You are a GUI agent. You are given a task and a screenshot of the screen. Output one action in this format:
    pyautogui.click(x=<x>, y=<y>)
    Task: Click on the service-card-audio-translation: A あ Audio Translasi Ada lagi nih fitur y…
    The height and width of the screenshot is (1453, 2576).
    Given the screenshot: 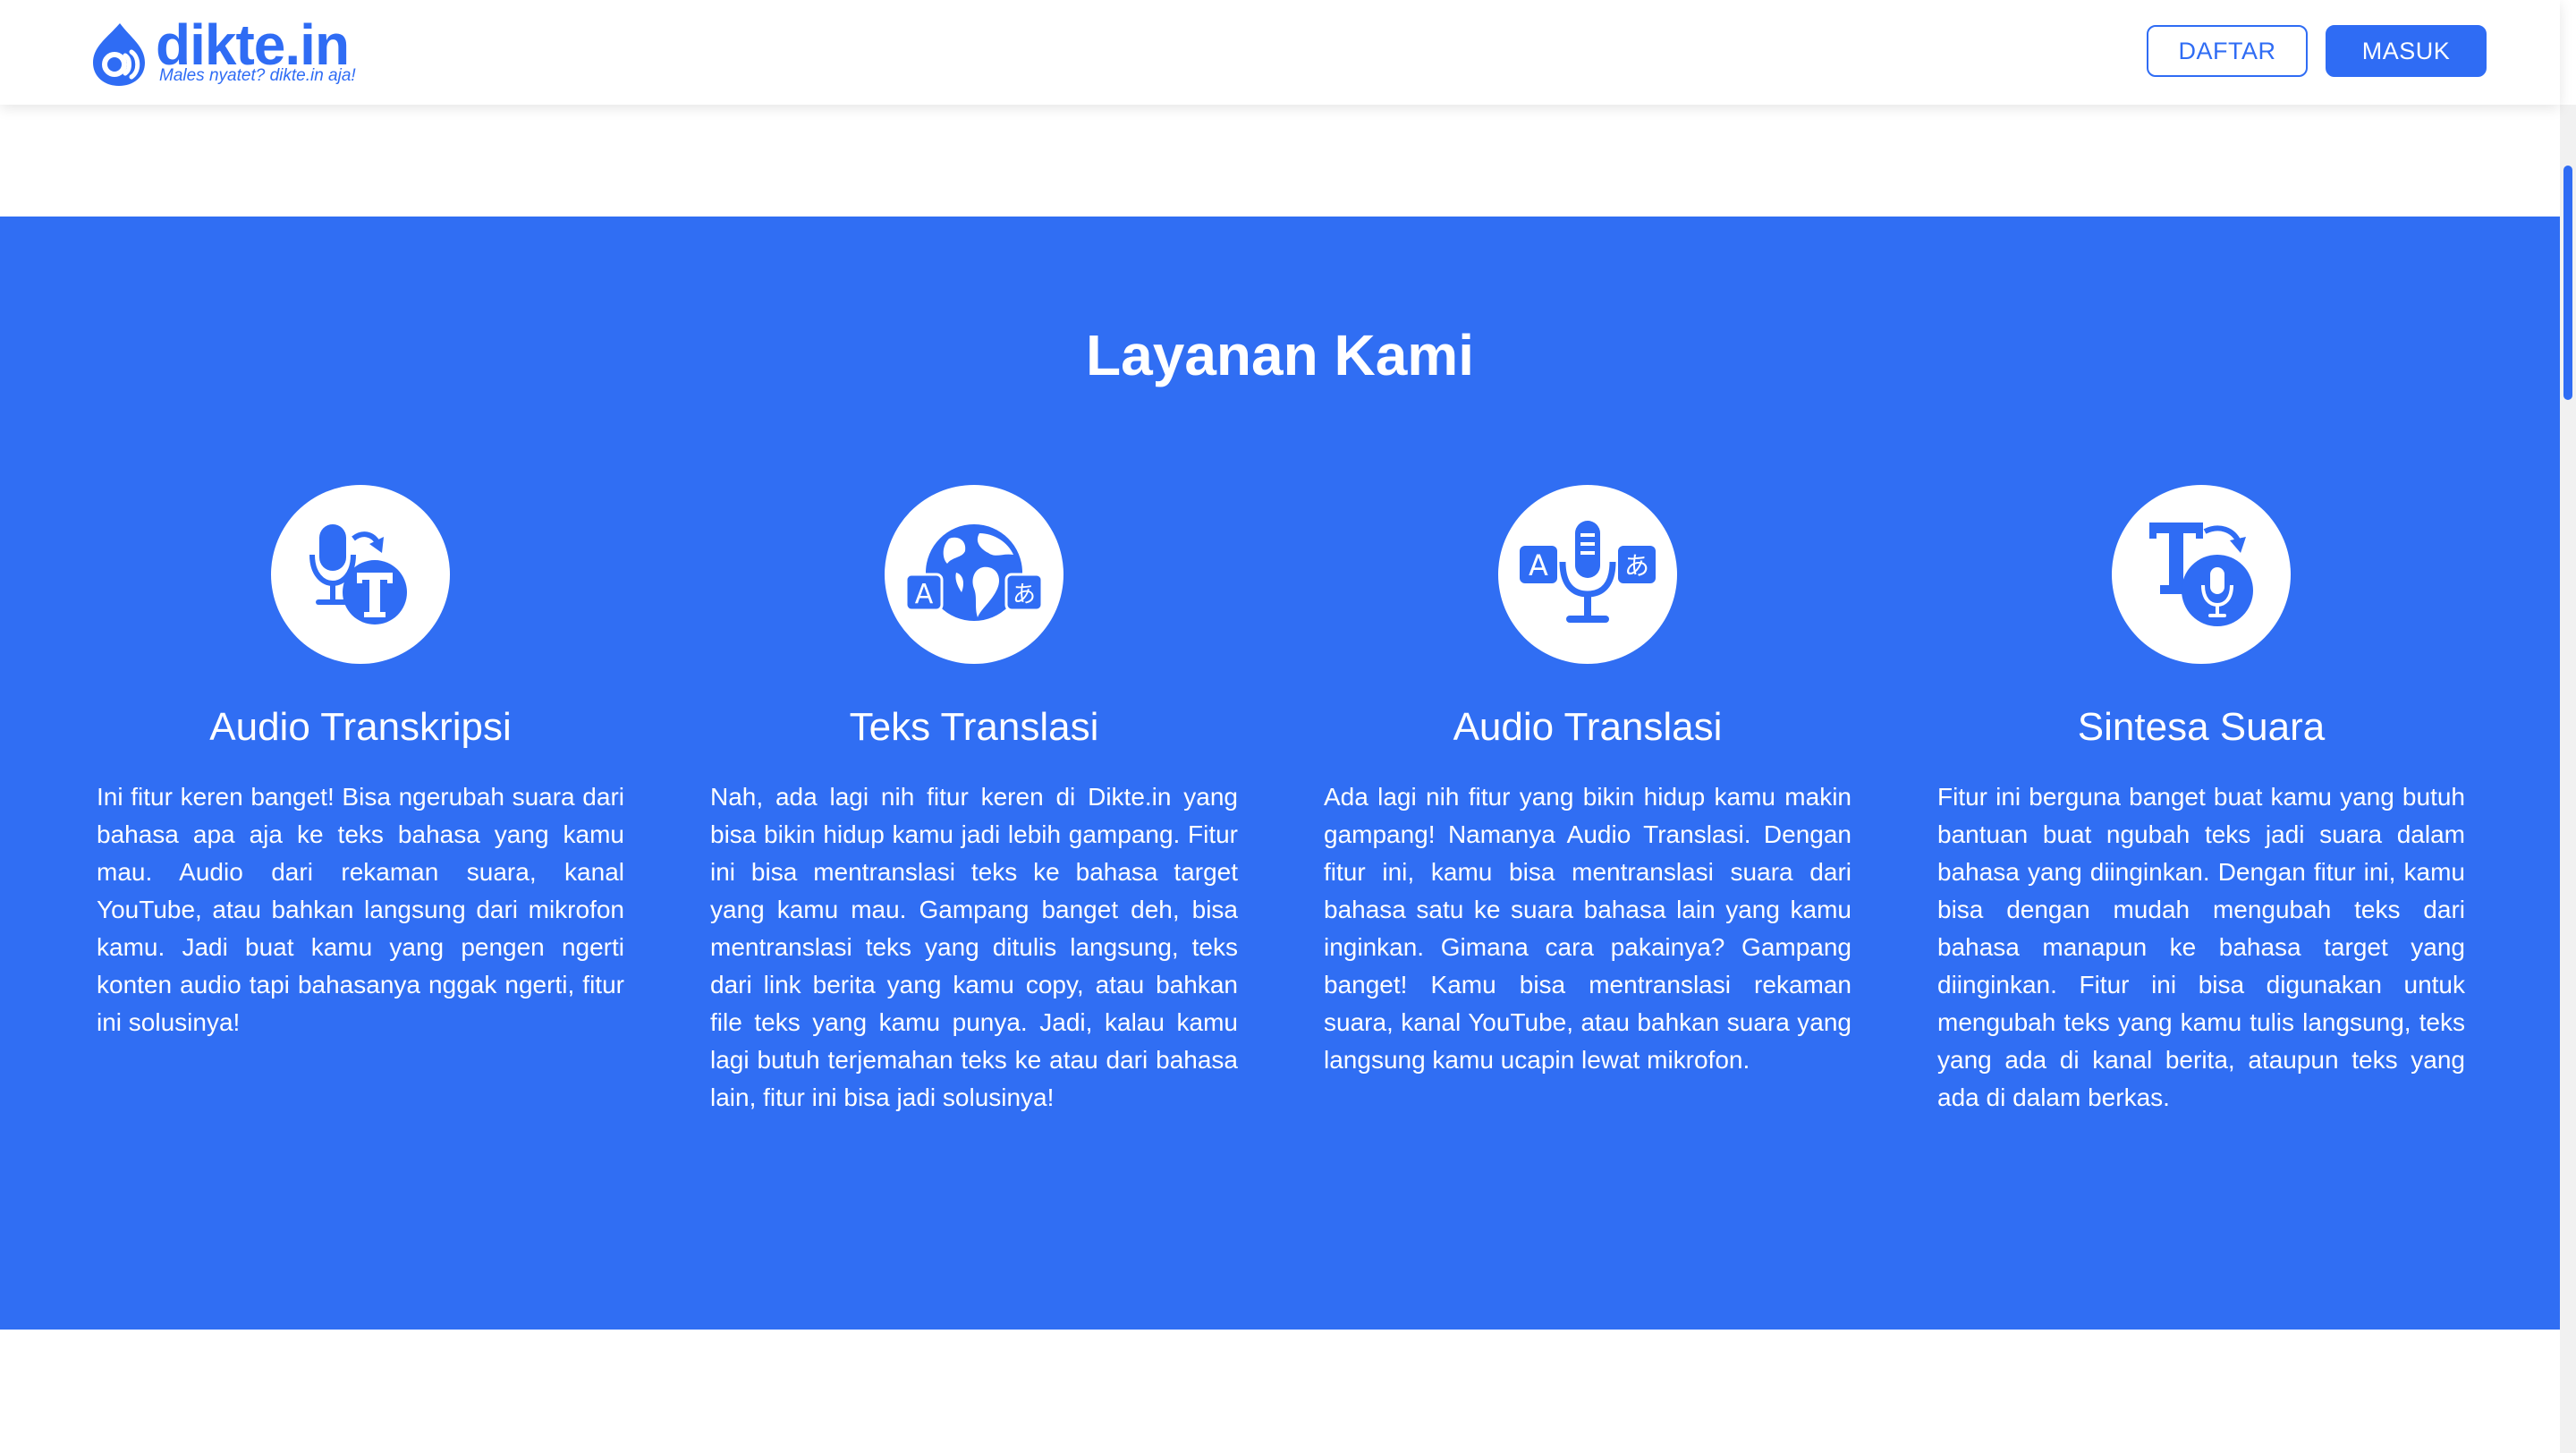 What is the action you would take?
    pyautogui.click(x=1588, y=782)
    